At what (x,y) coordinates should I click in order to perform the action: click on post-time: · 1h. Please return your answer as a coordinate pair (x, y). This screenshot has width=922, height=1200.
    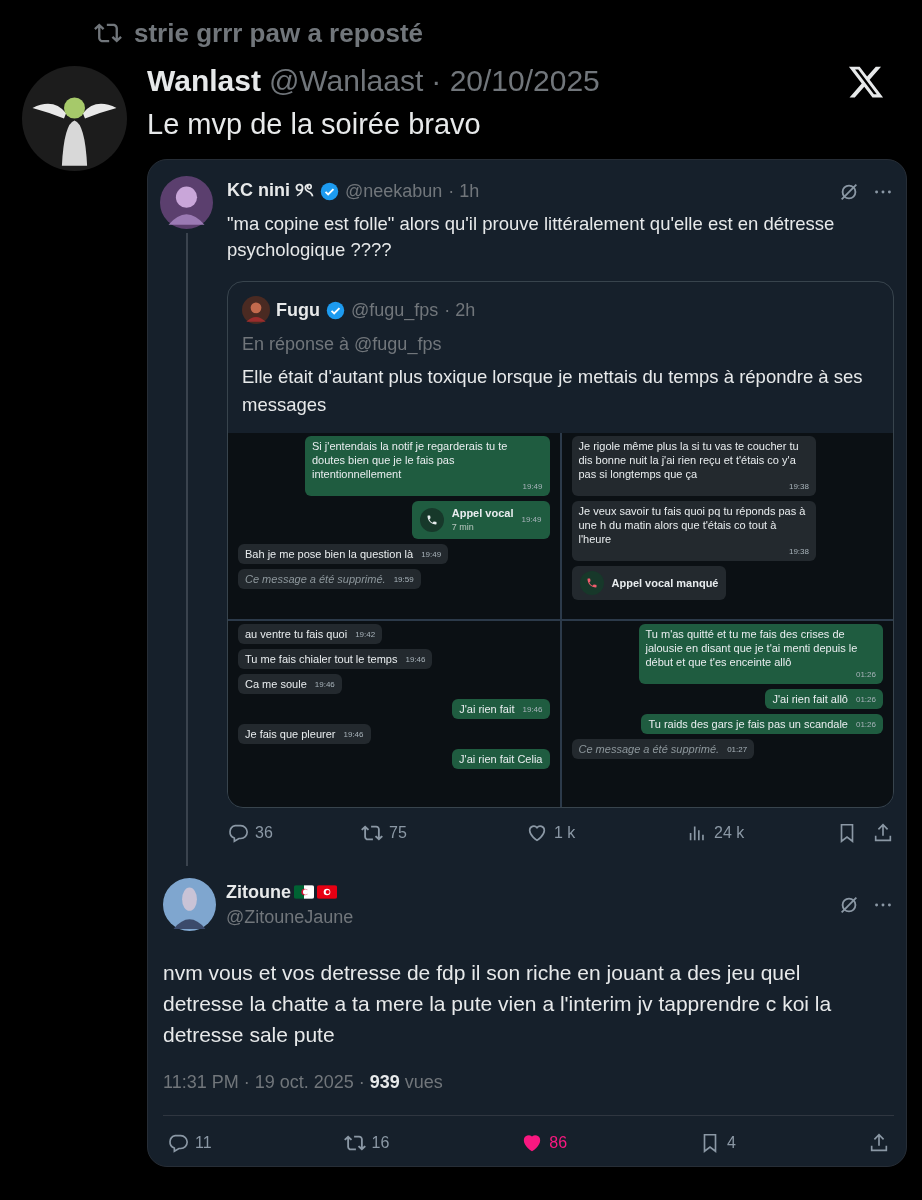
    Looking at the image, I should click on (464, 191).